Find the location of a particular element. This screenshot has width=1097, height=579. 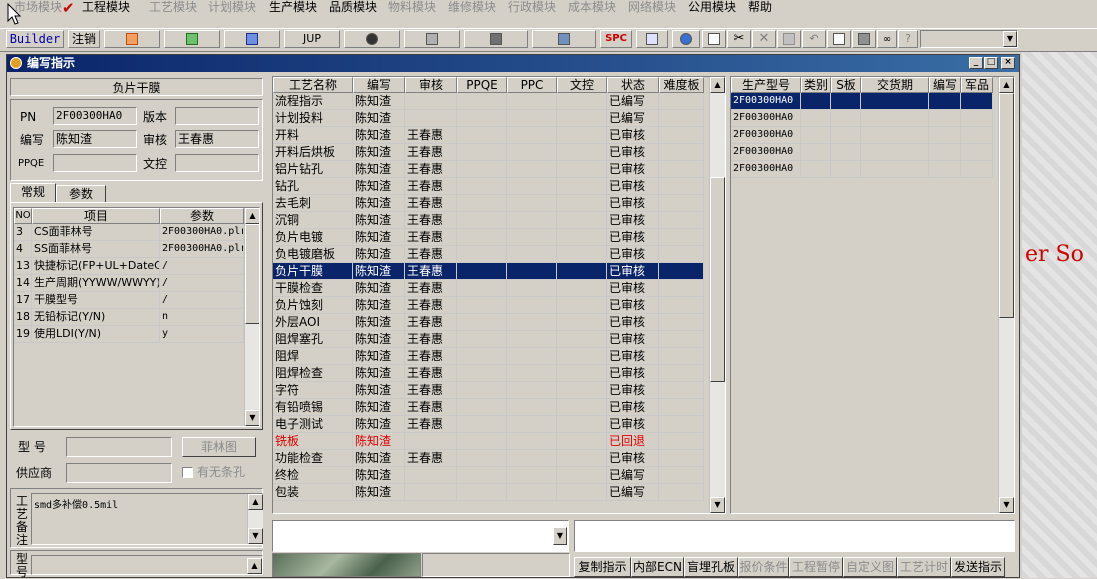

menu-admin: 行政模块 is located at coordinates (532, 8).